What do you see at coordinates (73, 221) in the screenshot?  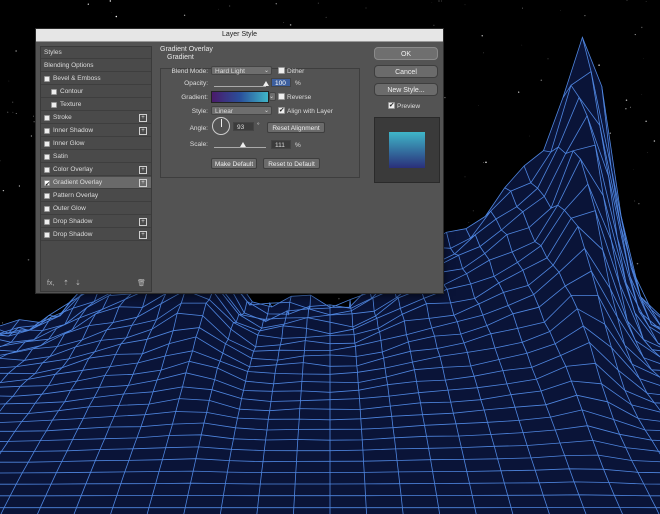 I see `sidebar-item-label: Drop Shadow` at bounding box center [73, 221].